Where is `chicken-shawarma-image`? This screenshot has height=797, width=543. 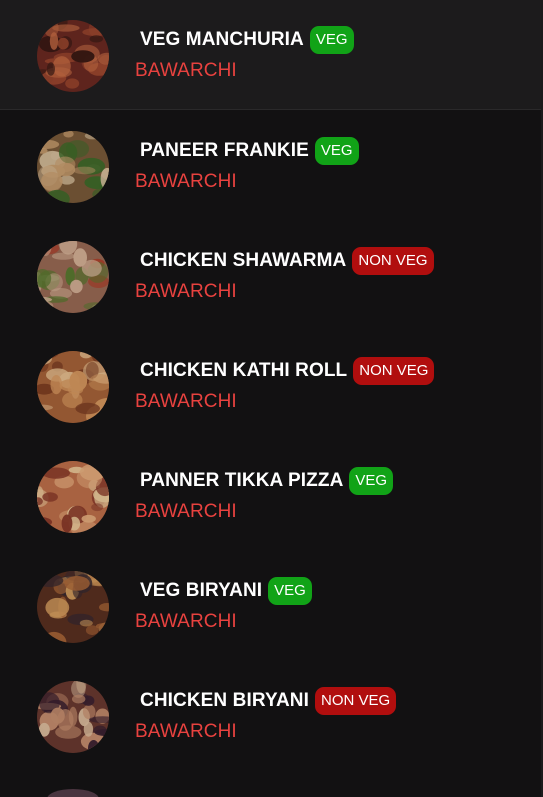 chicken-shawarma-image is located at coordinates (73, 277).